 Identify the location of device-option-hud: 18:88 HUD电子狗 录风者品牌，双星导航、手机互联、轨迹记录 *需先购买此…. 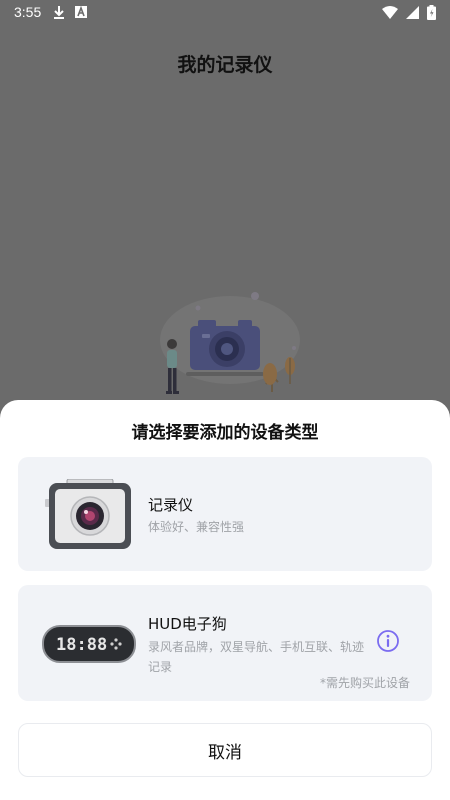
(225, 643).